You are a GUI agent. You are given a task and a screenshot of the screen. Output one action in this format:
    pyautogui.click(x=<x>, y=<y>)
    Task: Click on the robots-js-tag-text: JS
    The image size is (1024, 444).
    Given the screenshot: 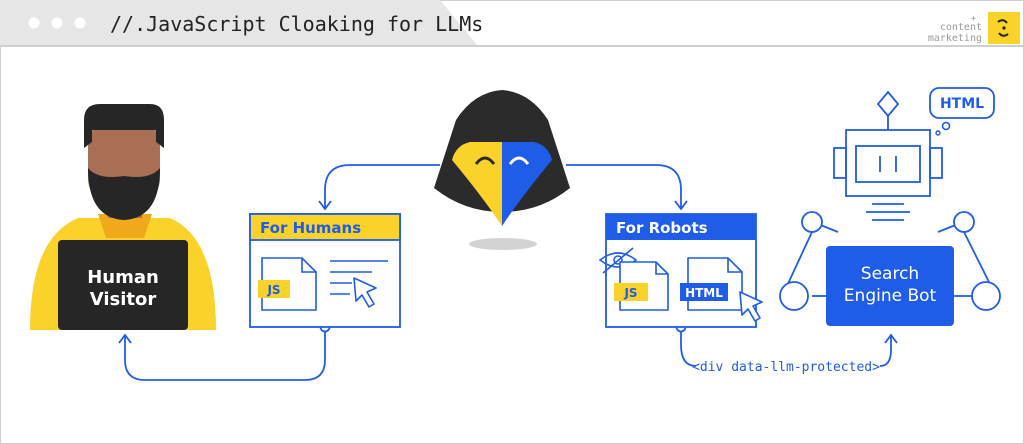 What is the action you would take?
    pyautogui.click(x=630, y=293)
    